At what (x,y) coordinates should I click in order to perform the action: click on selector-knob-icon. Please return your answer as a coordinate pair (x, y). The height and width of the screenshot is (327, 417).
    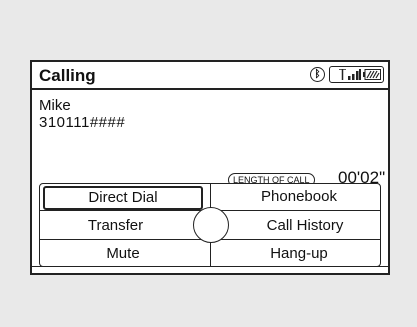
    Looking at the image, I should click on (211, 225).